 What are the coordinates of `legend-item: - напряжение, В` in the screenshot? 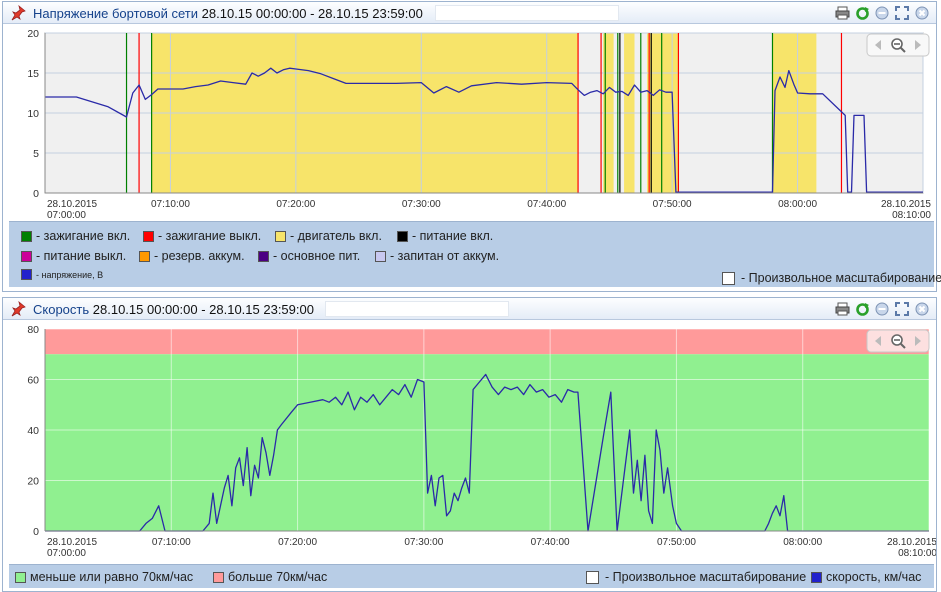 It's located at (62, 274).